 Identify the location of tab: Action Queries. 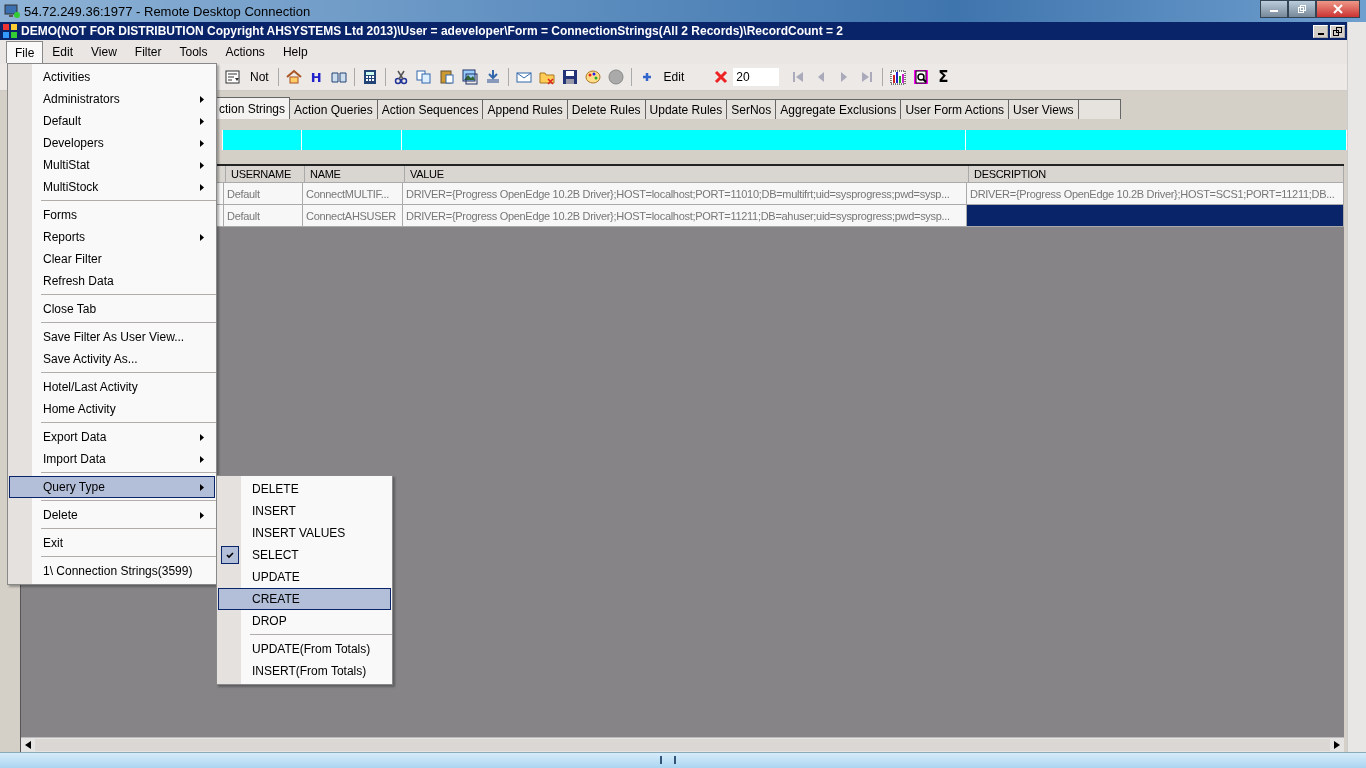
(334, 109).